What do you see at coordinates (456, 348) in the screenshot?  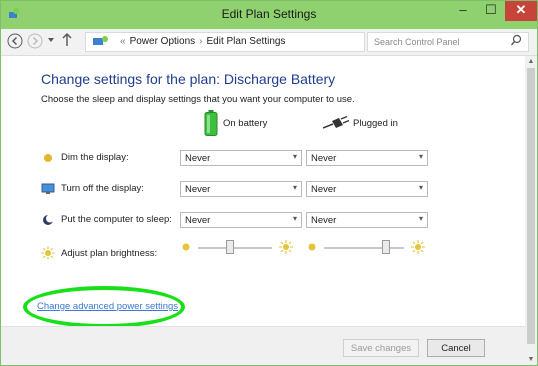 I see `cancel-button: Cancel` at bounding box center [456, 348].